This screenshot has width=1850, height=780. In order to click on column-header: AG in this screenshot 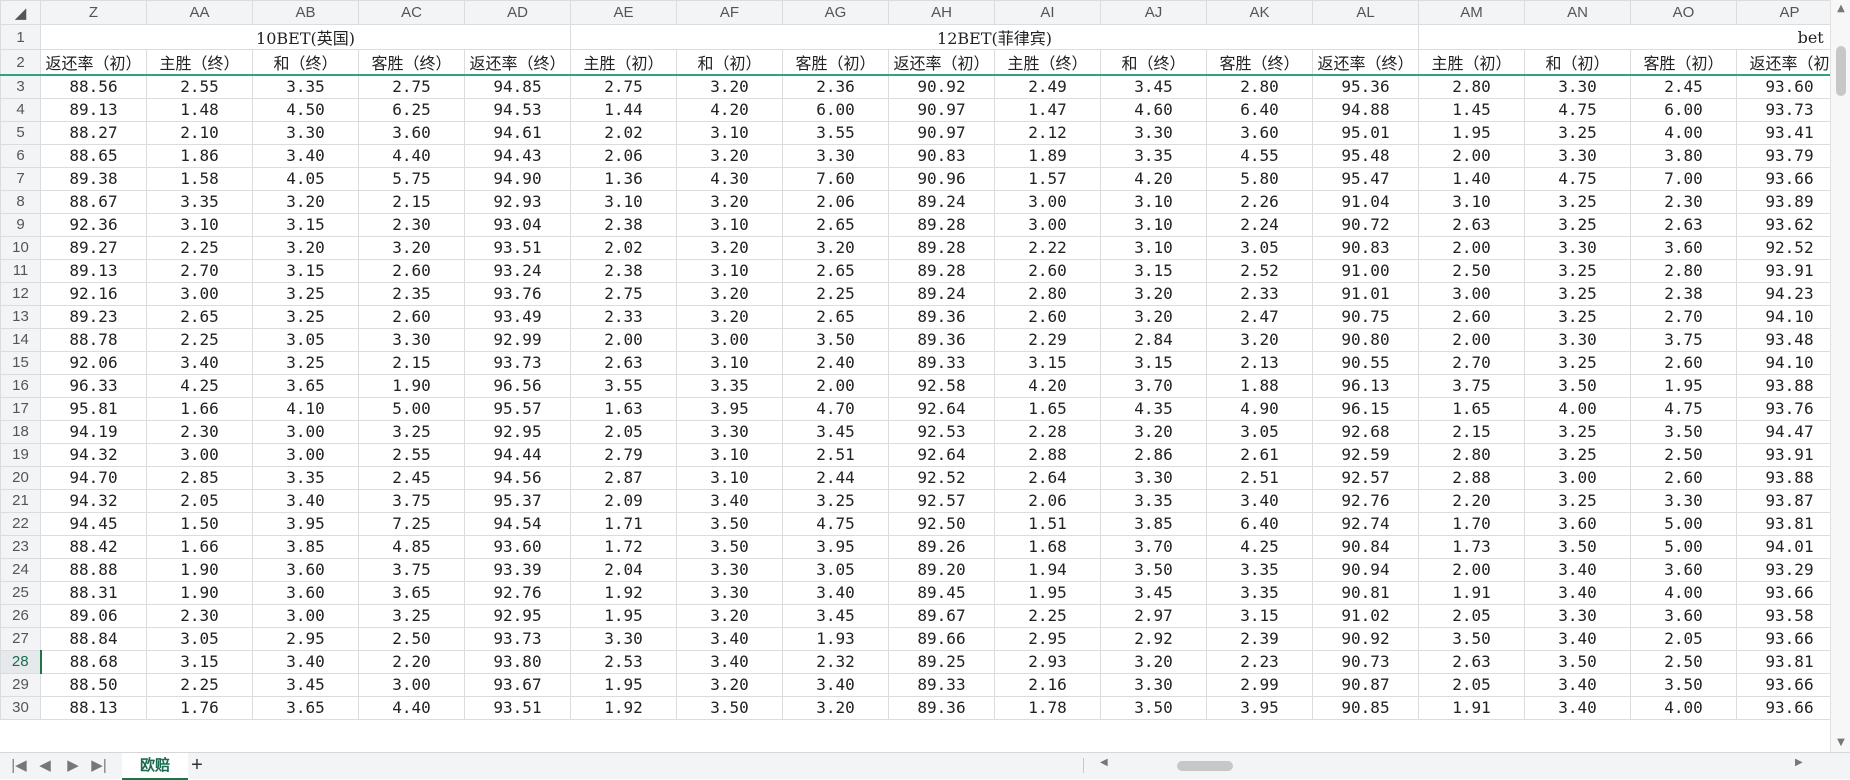, I will do `click(835, 12)`.